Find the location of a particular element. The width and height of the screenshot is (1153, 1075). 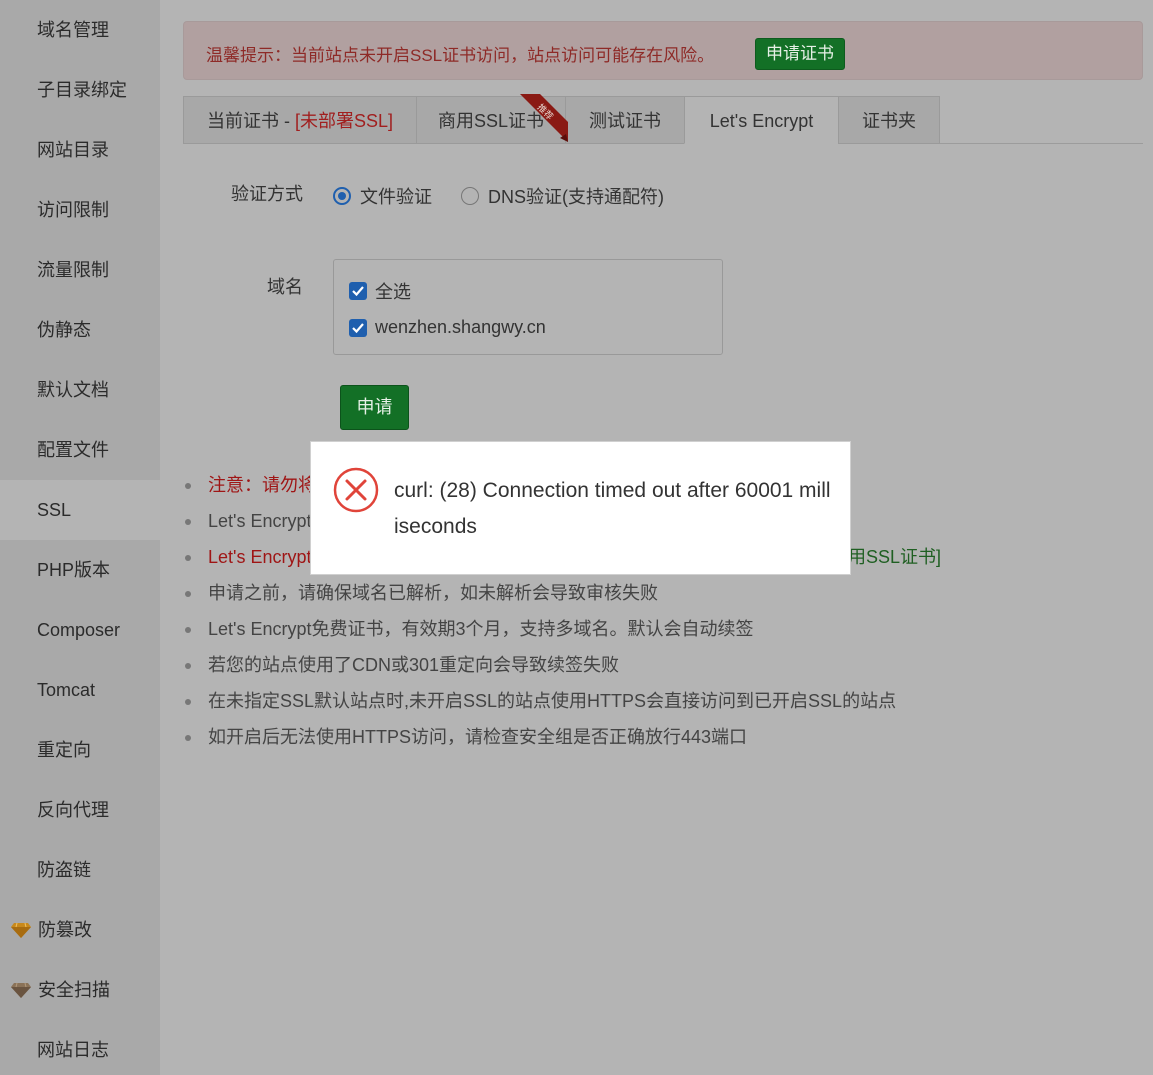

sidebar-item-label: 网站目录 is located at coordinates (73, 150).